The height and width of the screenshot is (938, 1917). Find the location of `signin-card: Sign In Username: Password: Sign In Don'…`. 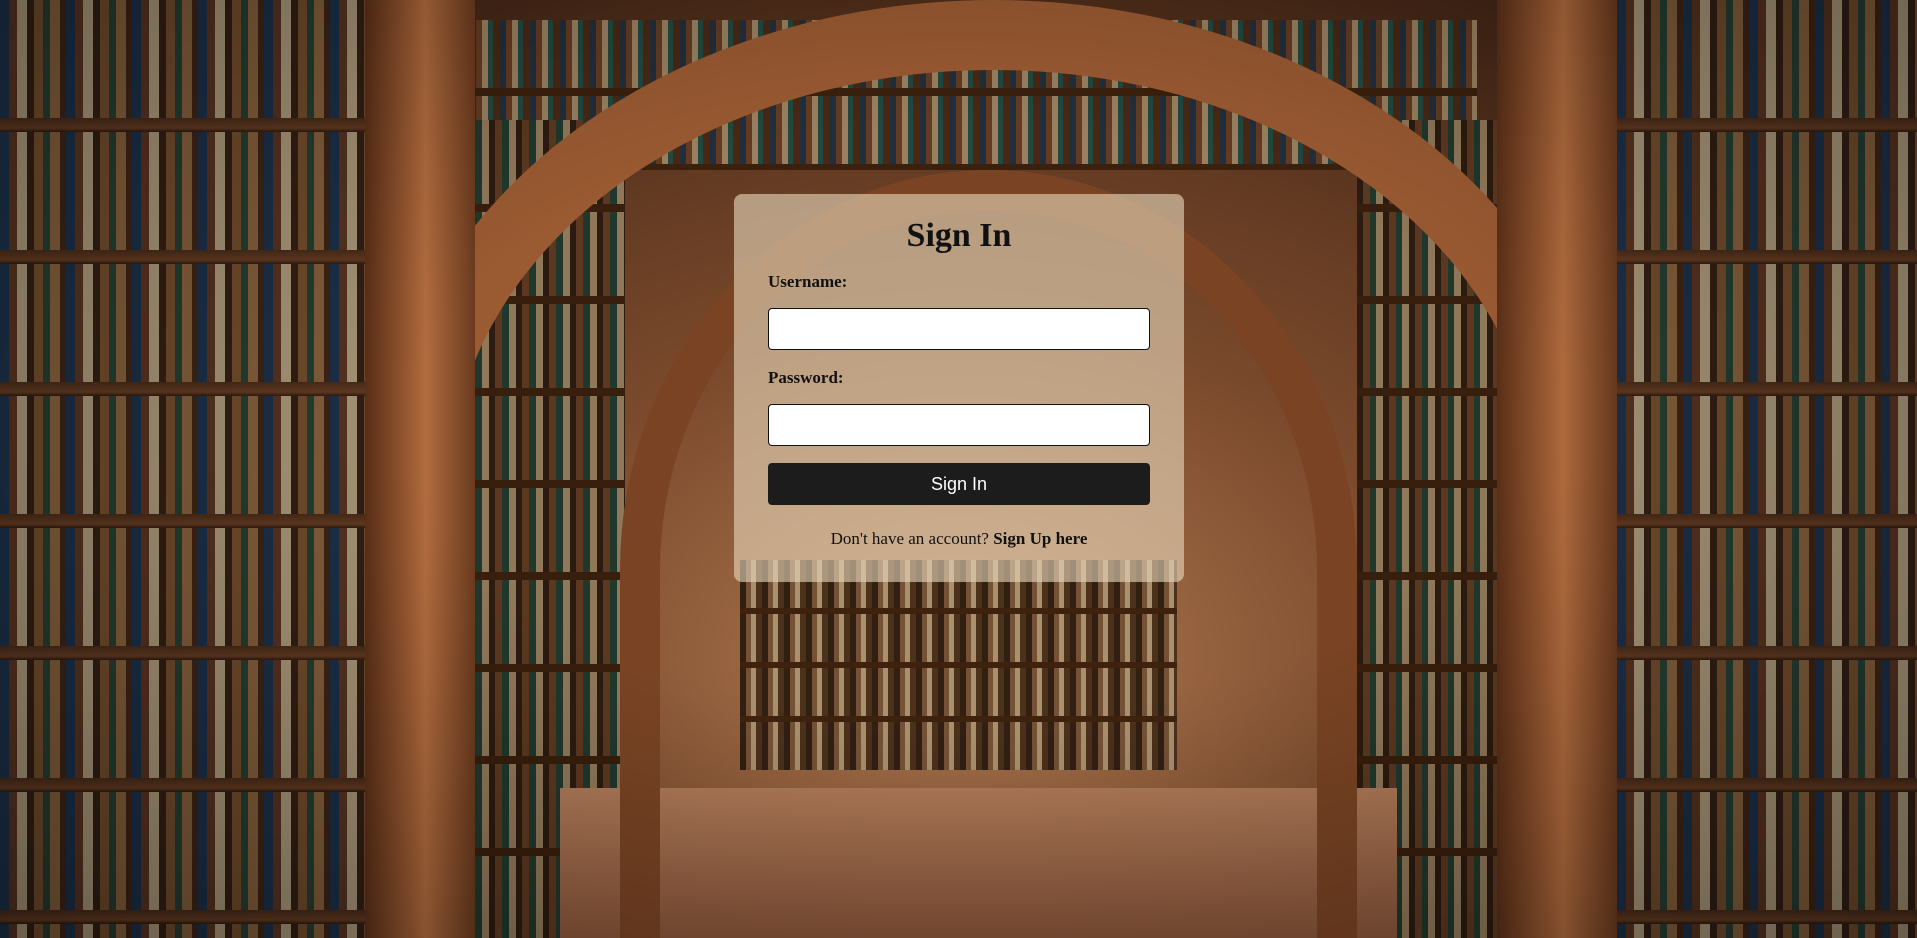

signin-card: Sign In Username: Password: Sign In Don'… is located at coordinates (959, 388).